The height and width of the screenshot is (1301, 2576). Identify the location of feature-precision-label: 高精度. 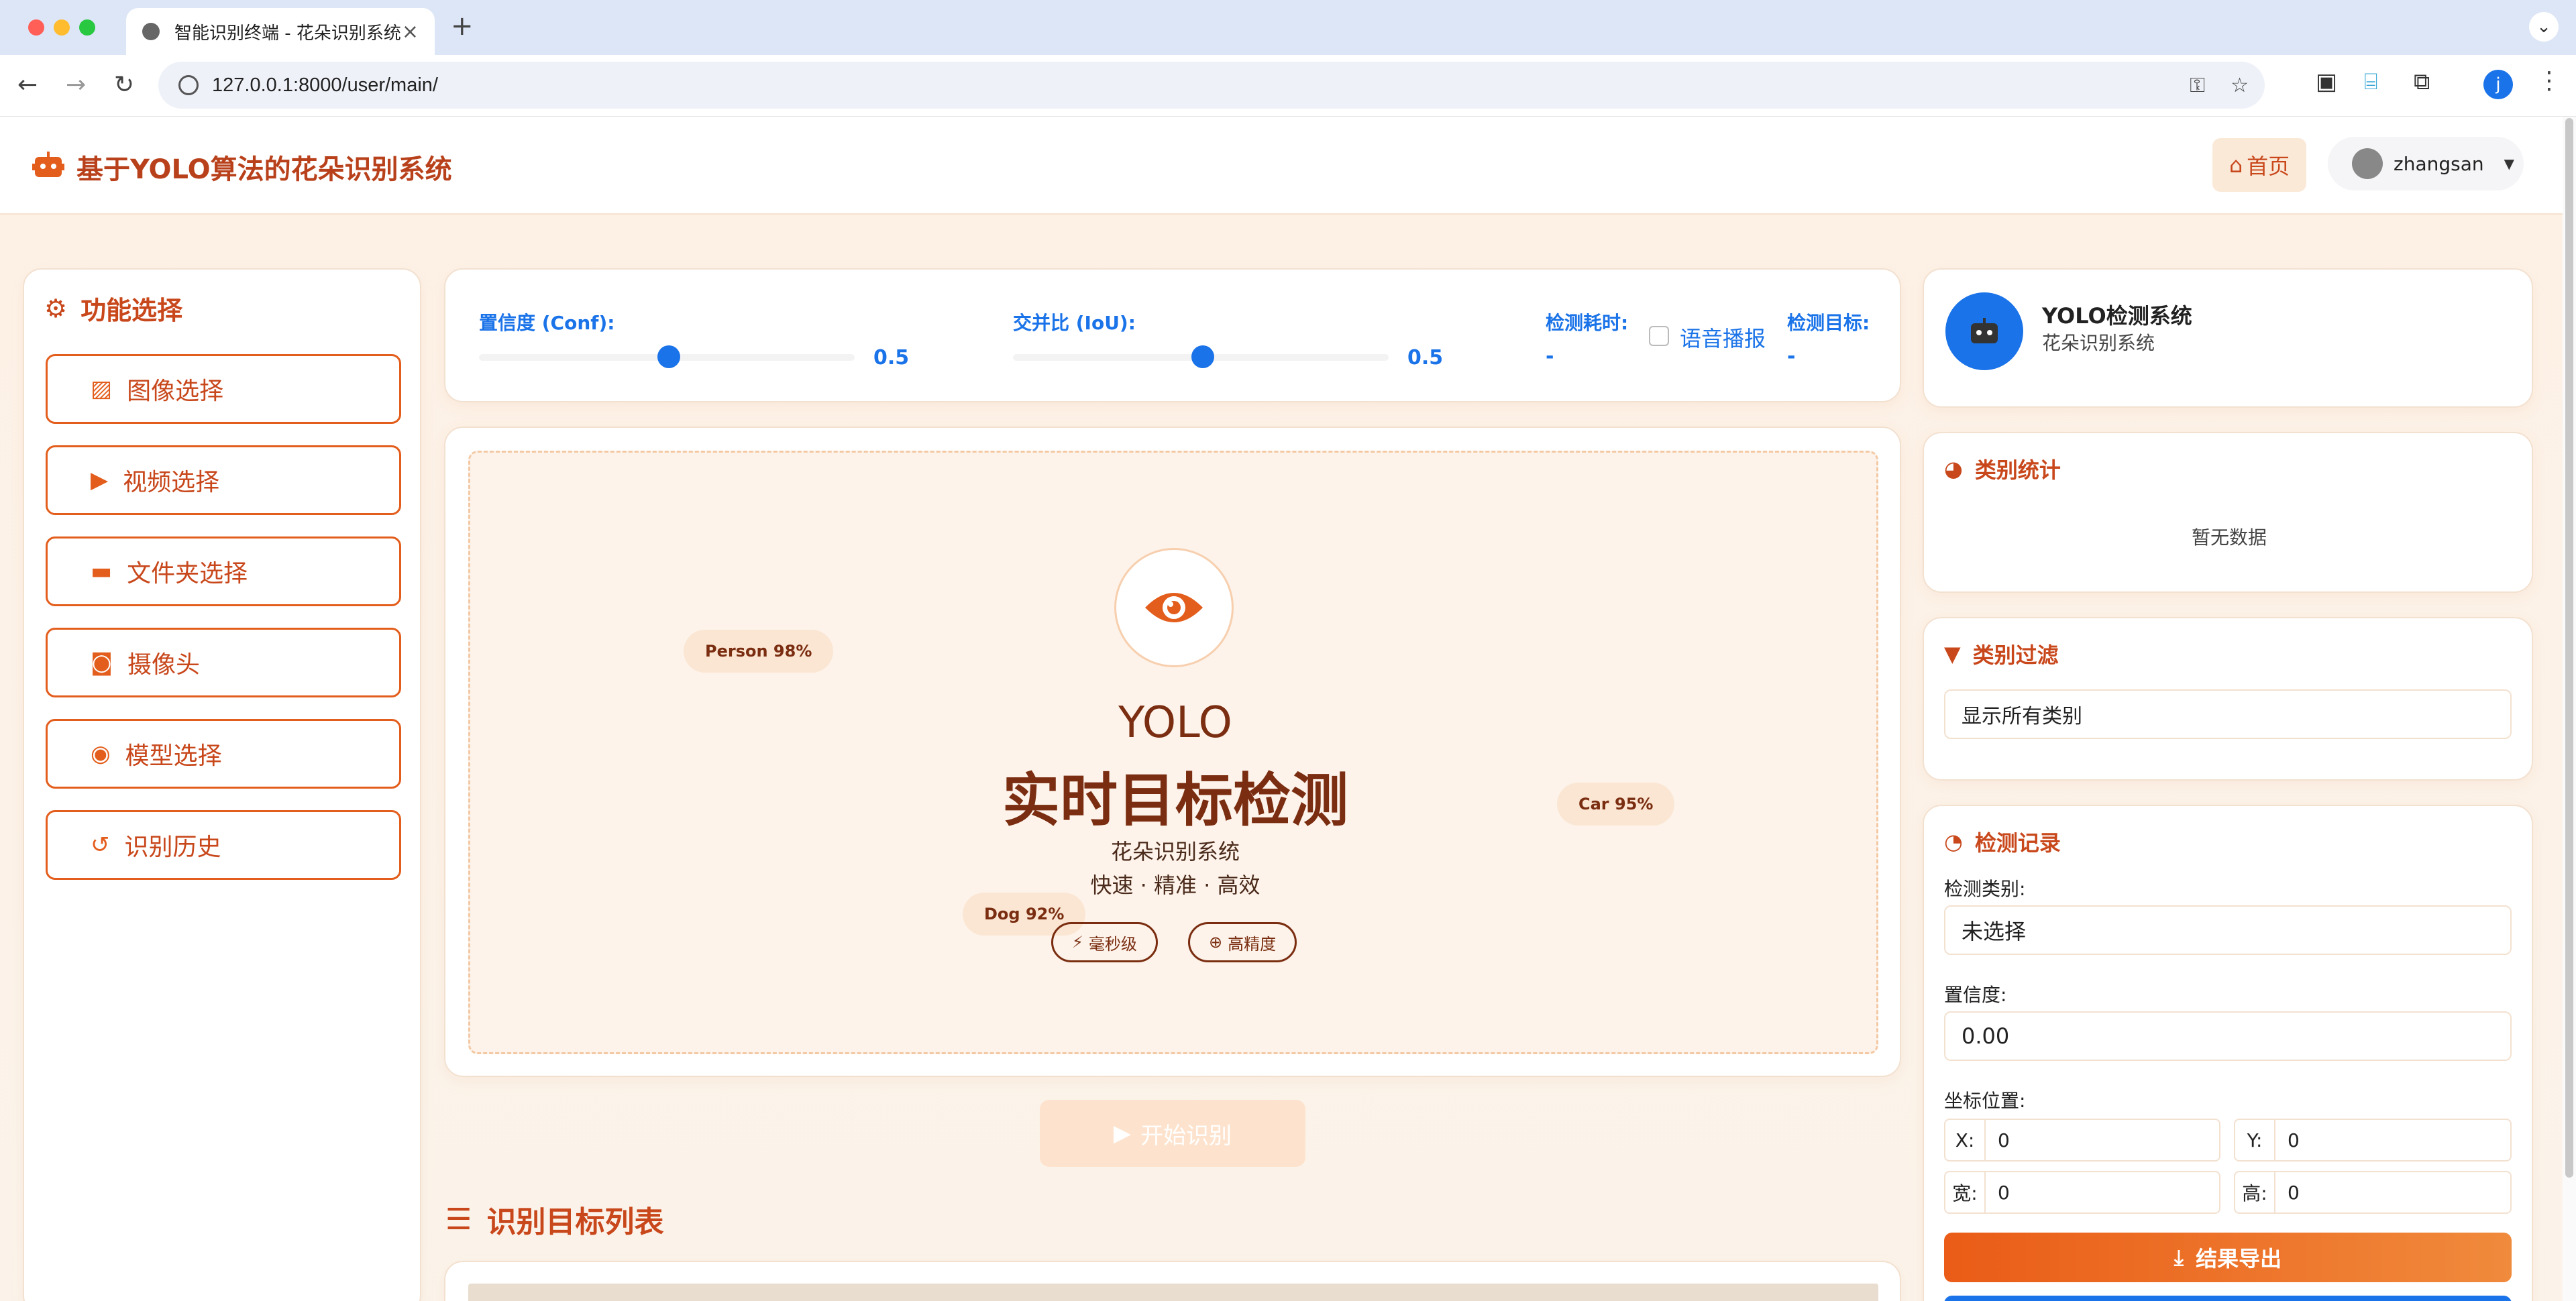
(1252, 944).